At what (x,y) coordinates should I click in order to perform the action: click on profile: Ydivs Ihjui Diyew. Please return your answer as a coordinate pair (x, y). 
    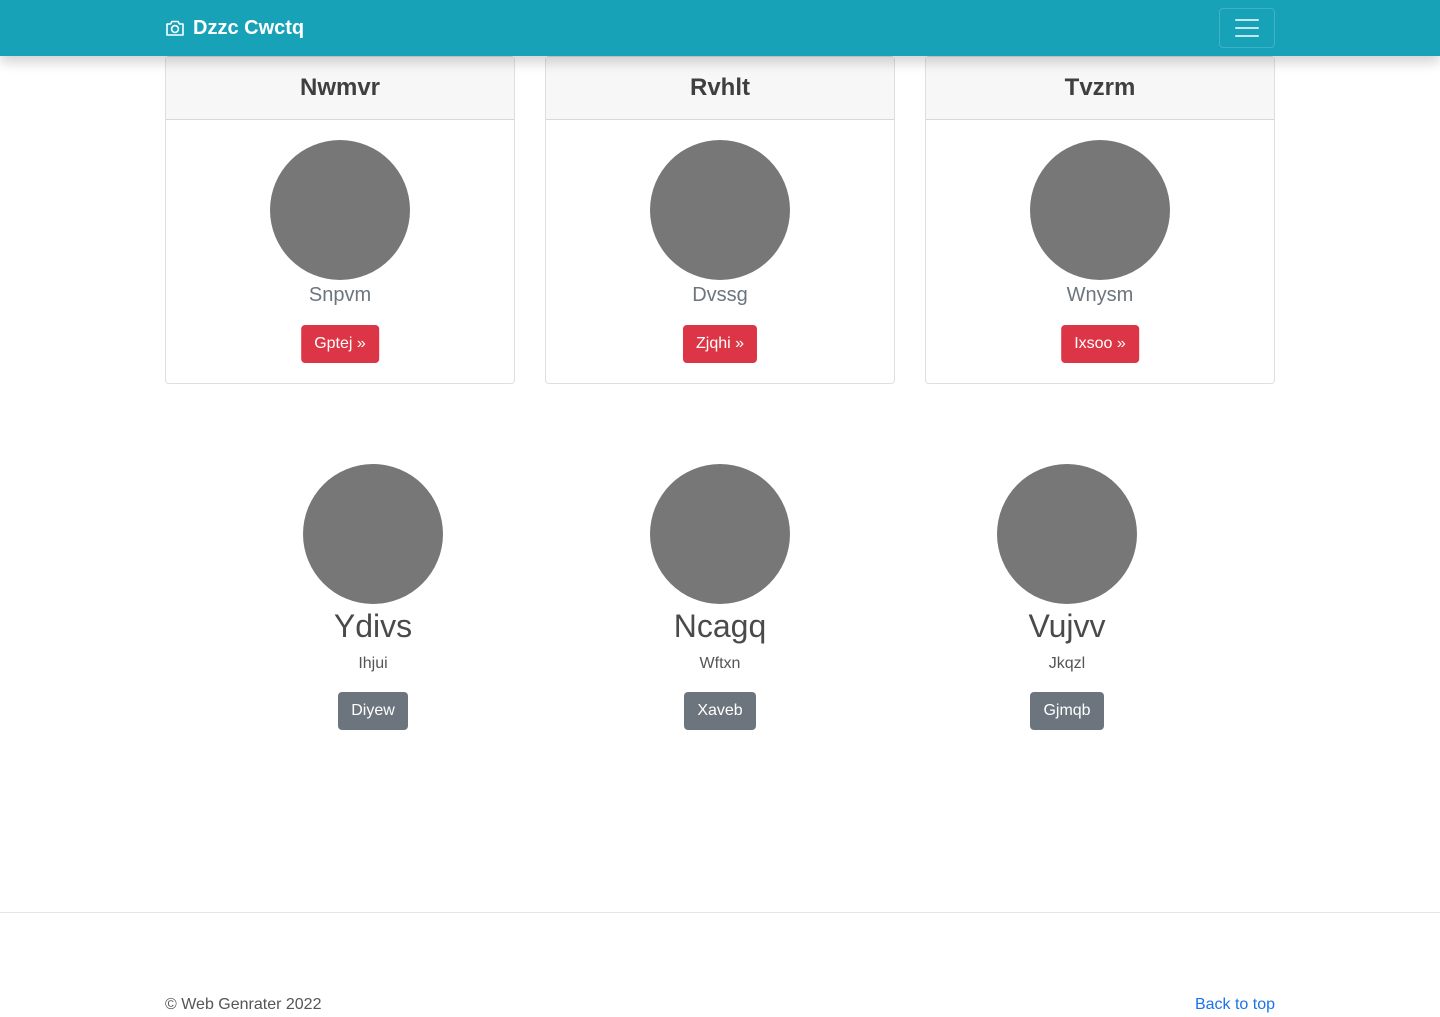
    Looking at the image, I should click on (373, 597).